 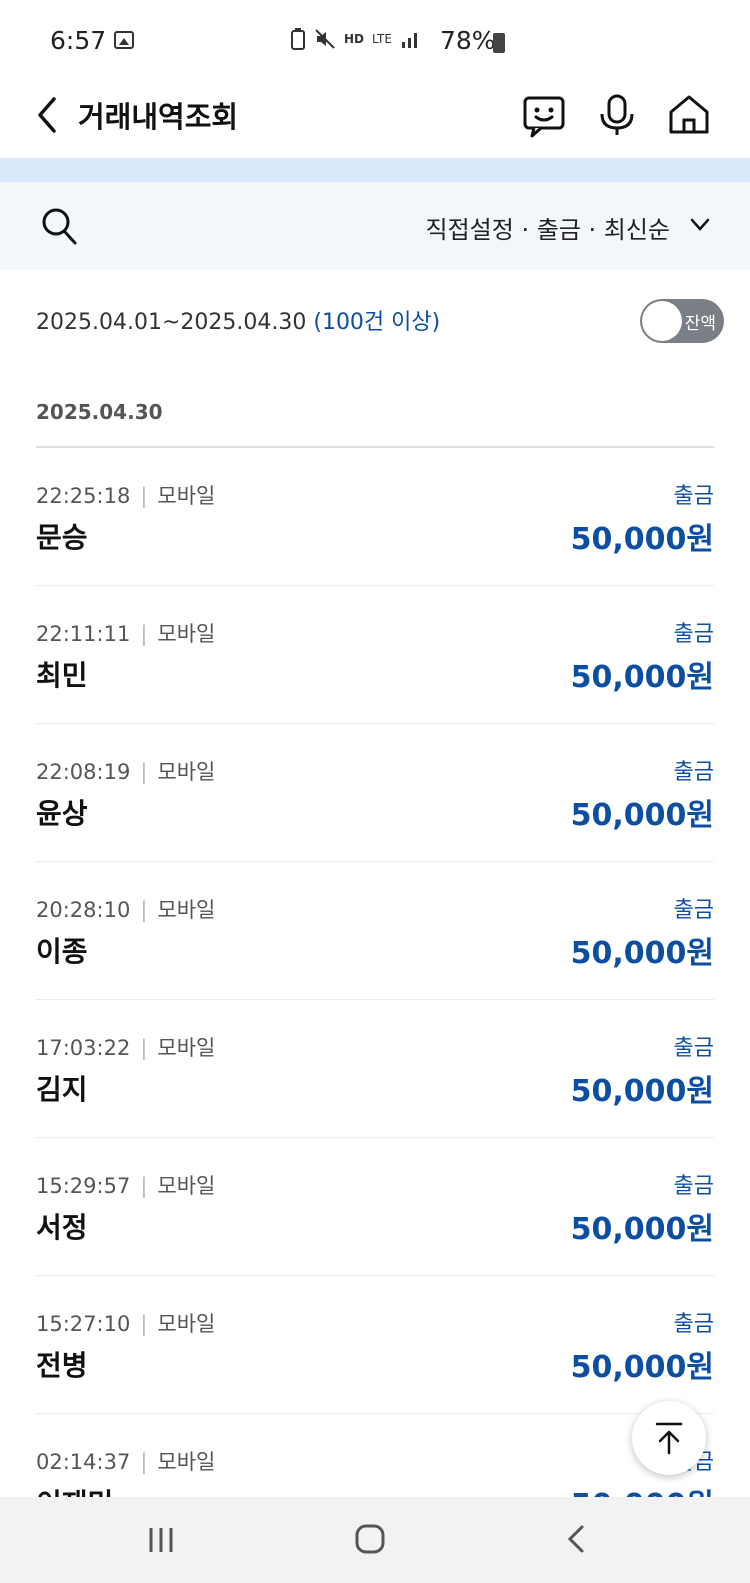 I want to click on gallery-icon, so click(x=124, y=40).